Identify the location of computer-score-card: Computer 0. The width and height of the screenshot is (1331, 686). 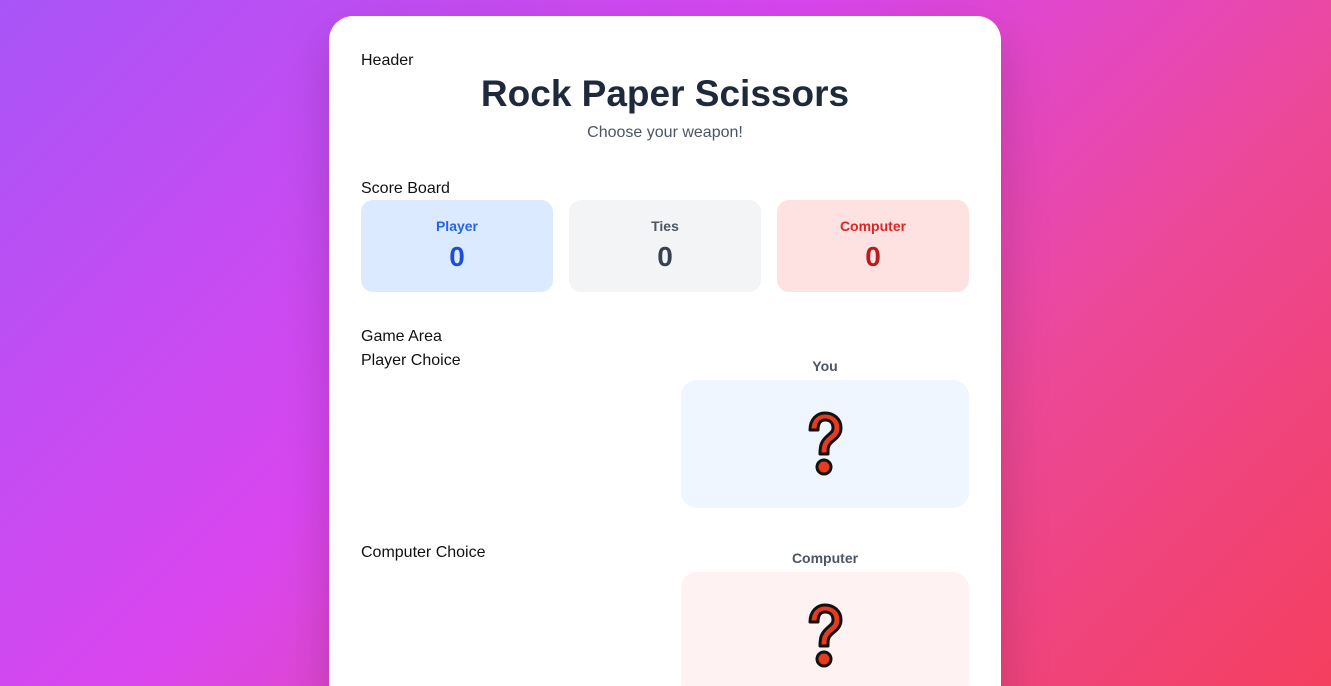
(873, 246).